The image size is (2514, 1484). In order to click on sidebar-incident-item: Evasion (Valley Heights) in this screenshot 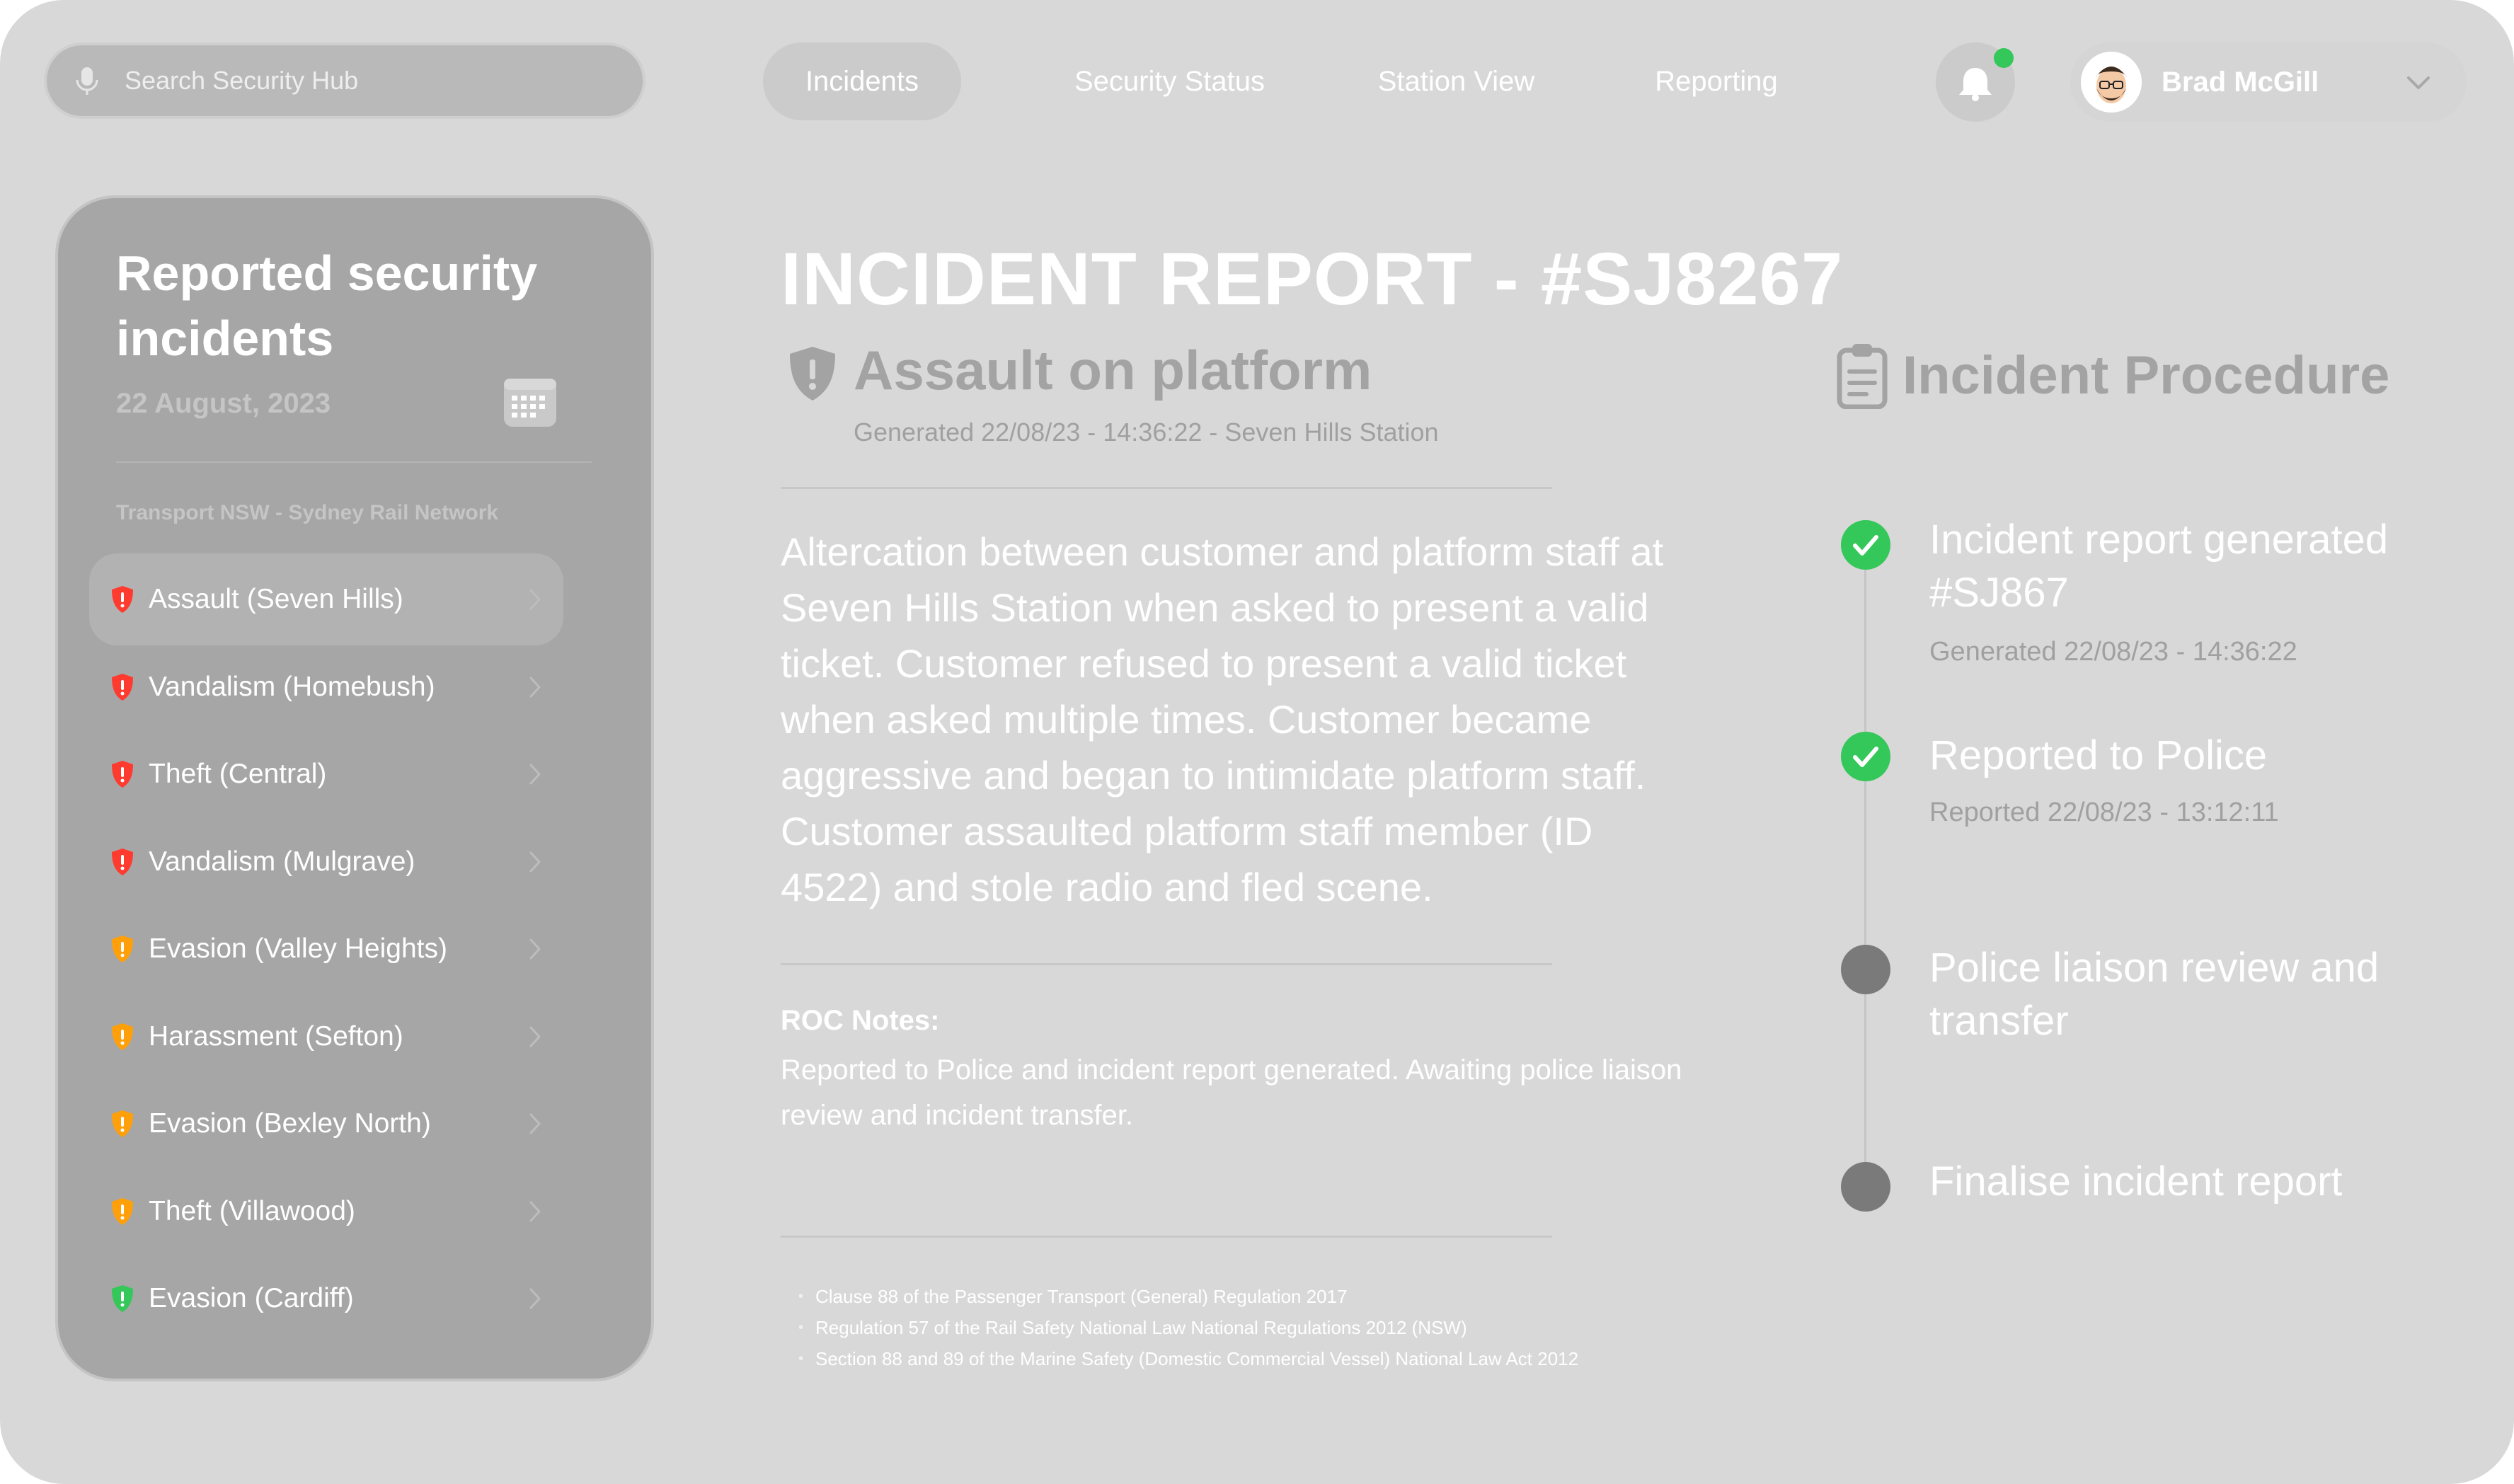, I will do `click(326, 949)`.